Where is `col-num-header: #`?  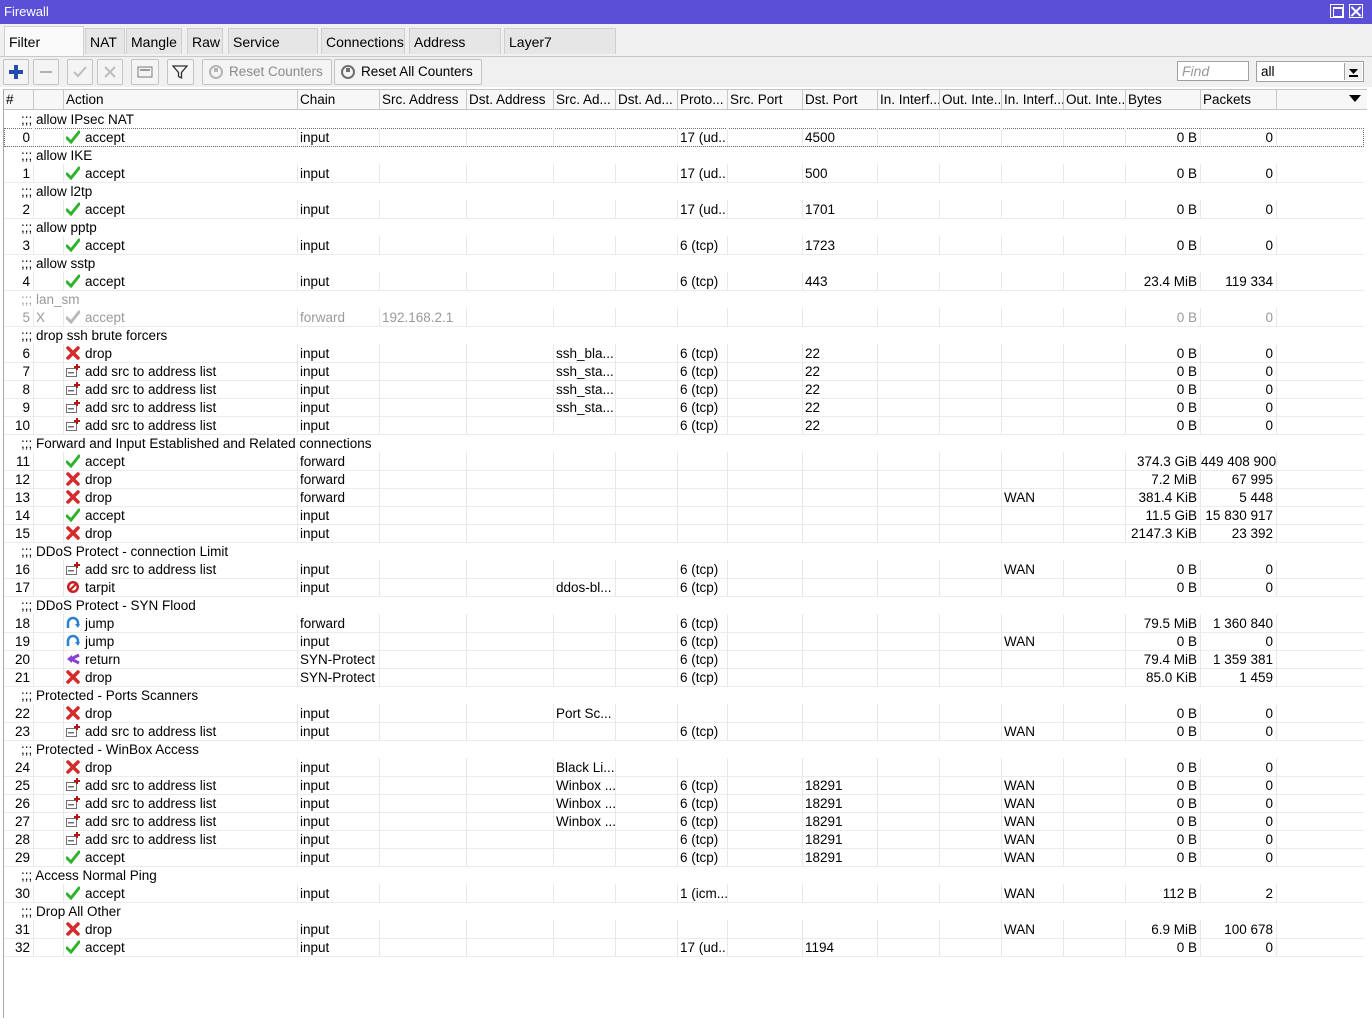
col-num-header: # is located at coordinates (19, 99).